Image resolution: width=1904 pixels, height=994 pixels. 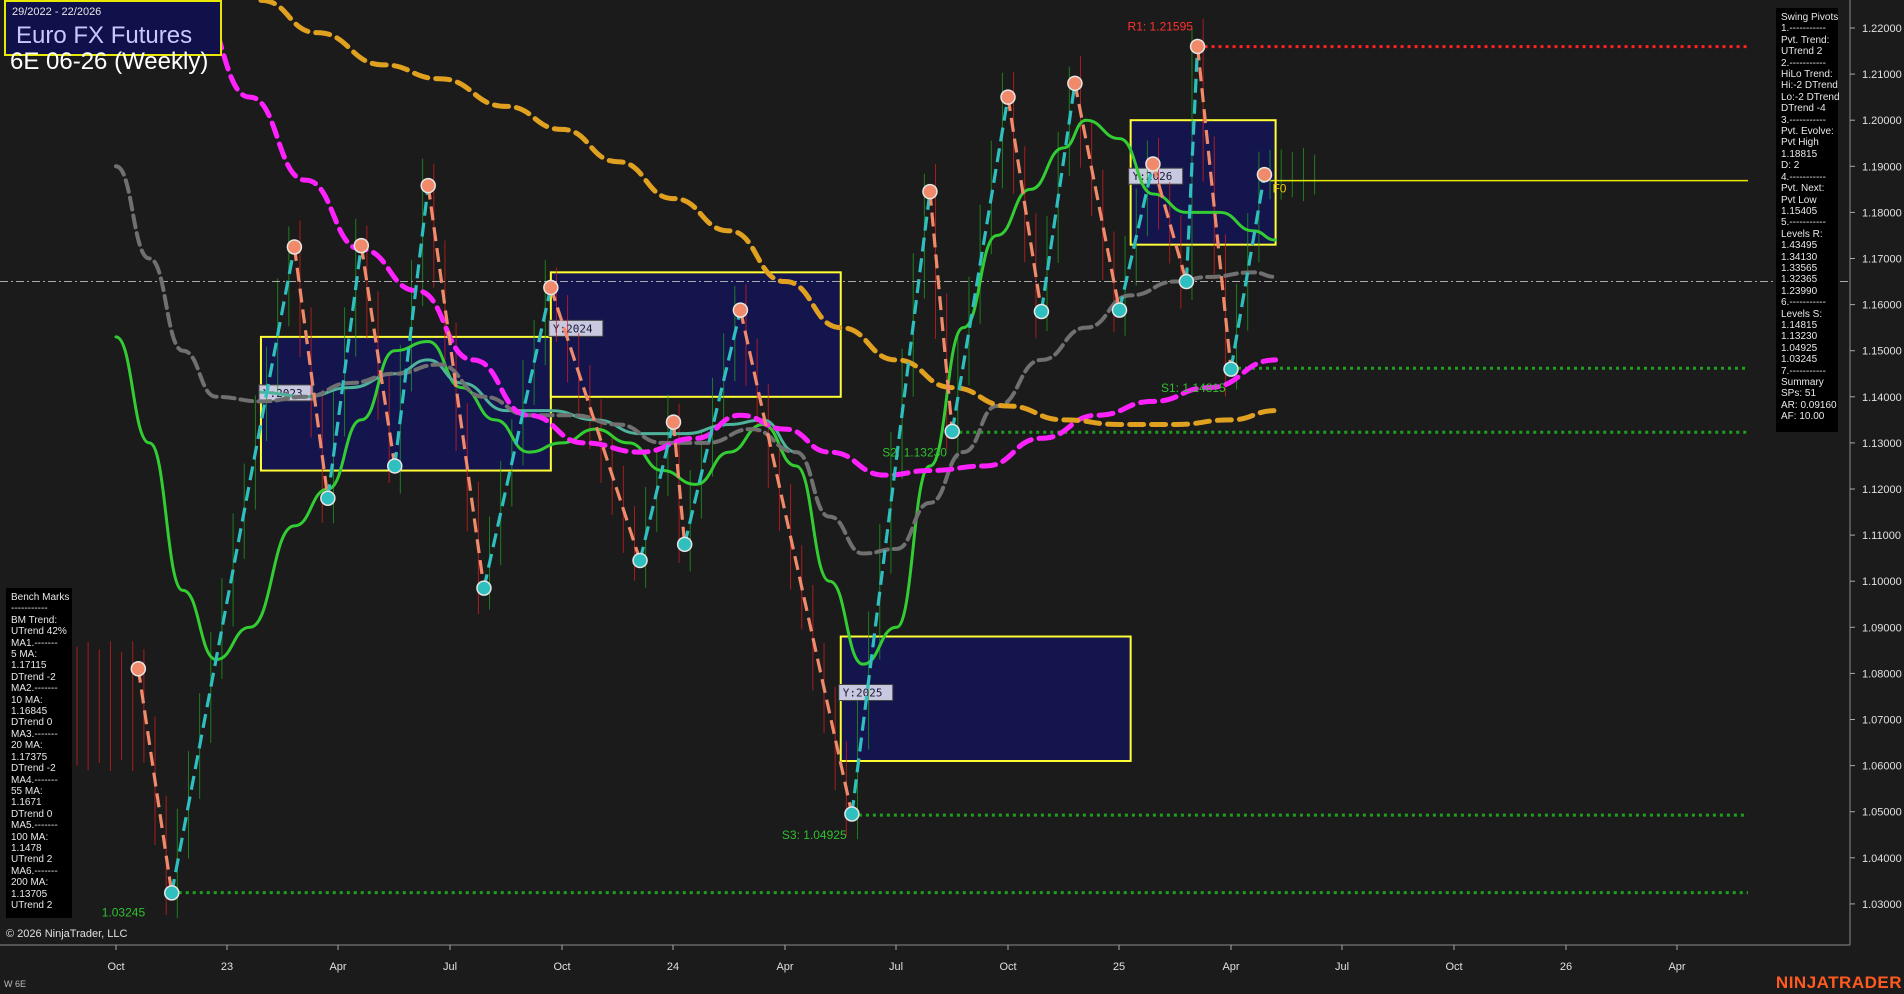 What do you see at coordinates (1279, 189) in the screenshot?
I see `level-label: F0` at bounding box center [1279, 189].